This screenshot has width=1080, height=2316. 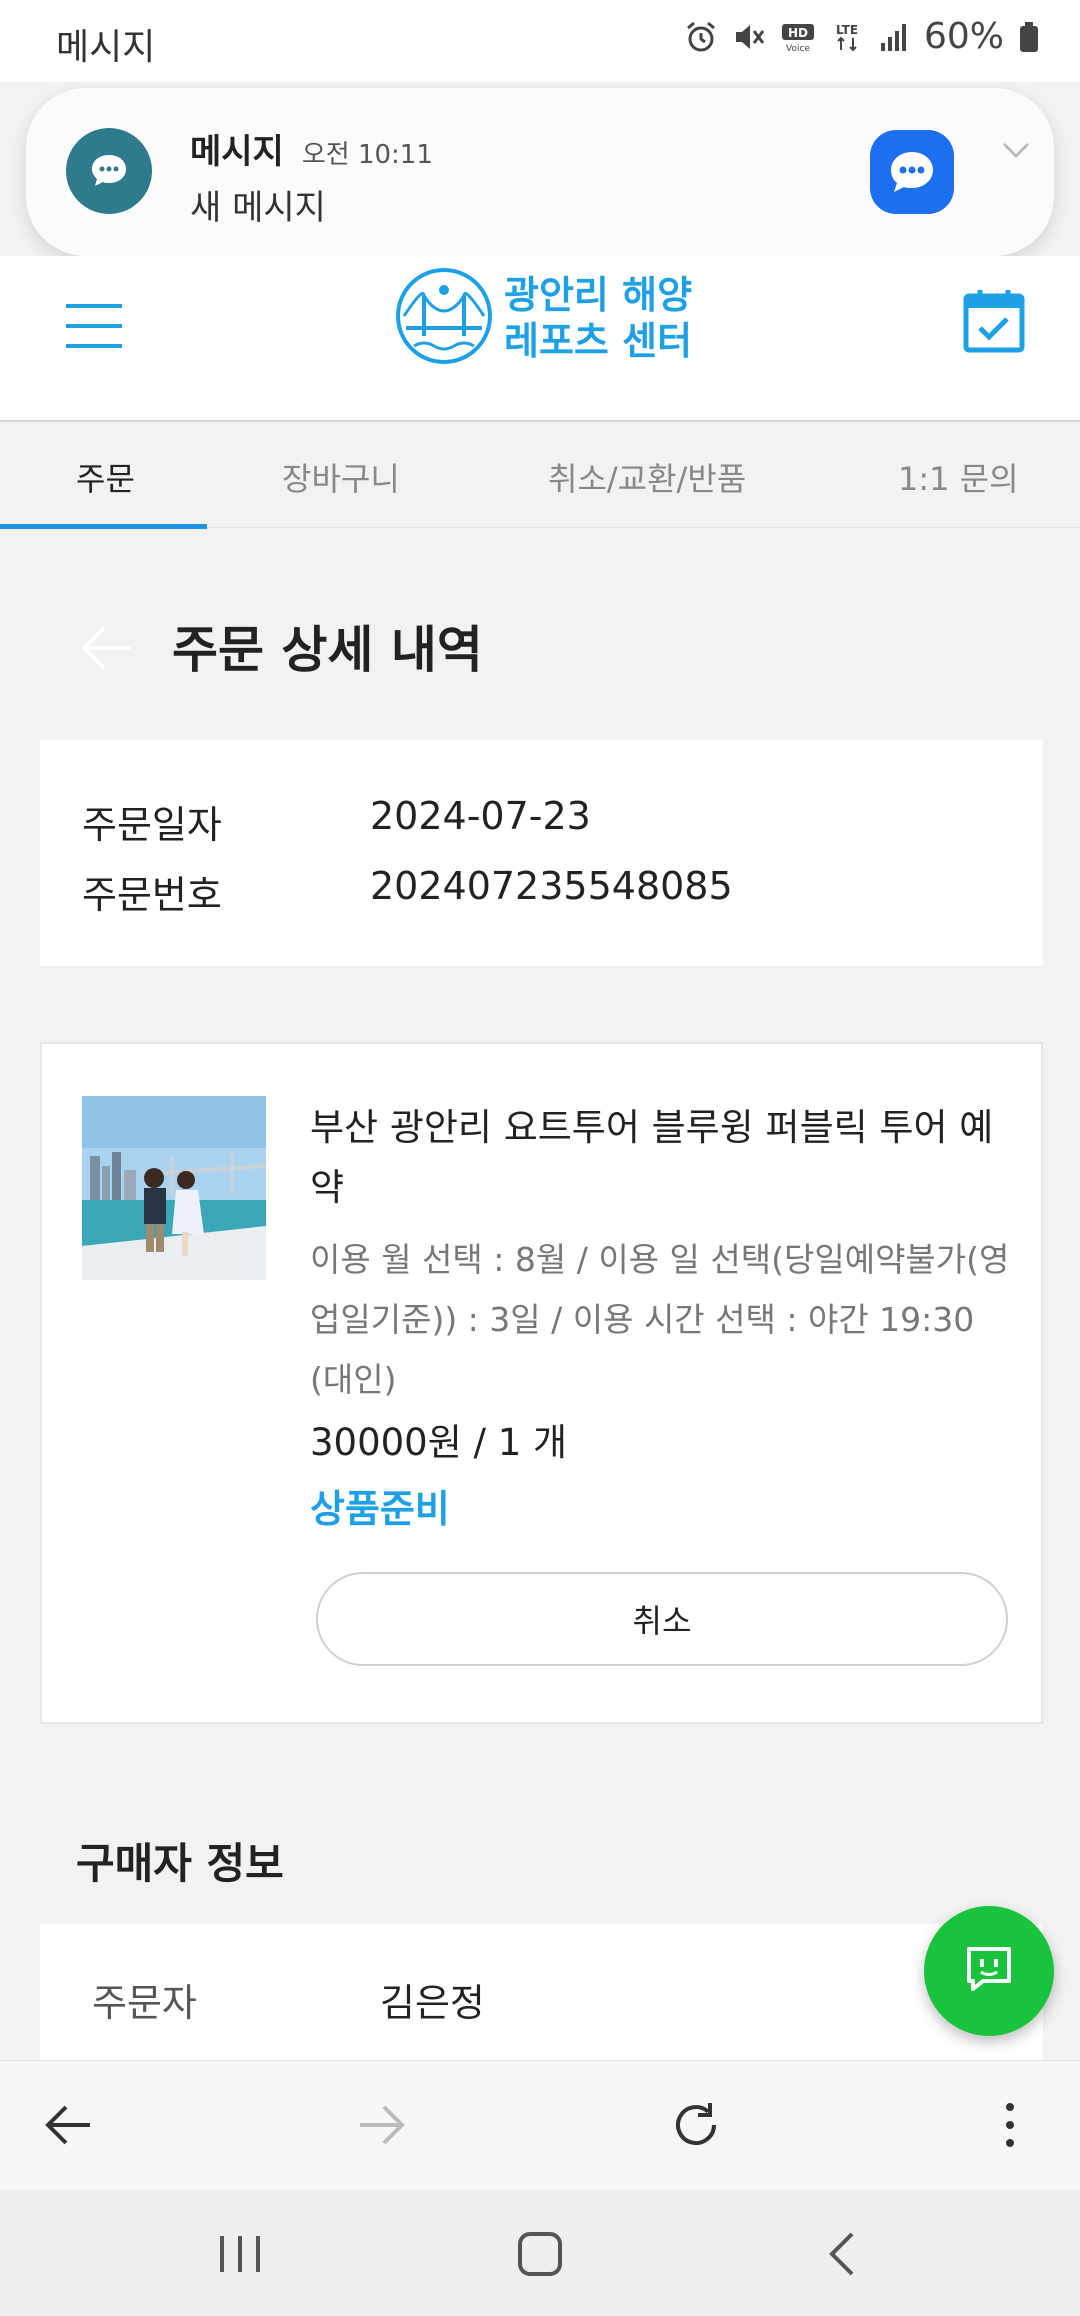 What do you see at coordinates (541, 1994) in the screenshot?
I see `buyer-info-card: 주문자 김은정` at bounding box center [541, 1994].